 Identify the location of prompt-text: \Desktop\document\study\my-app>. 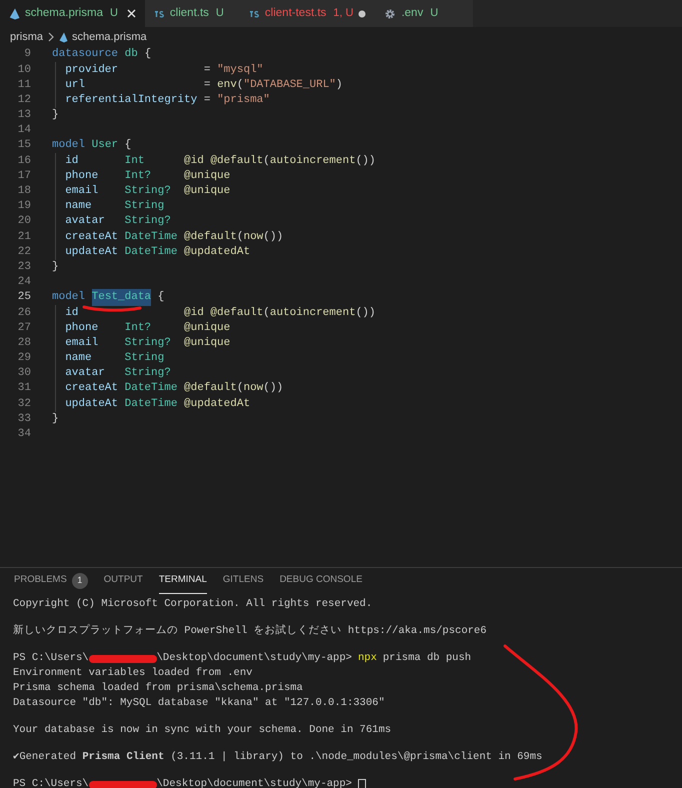
(254, 782).